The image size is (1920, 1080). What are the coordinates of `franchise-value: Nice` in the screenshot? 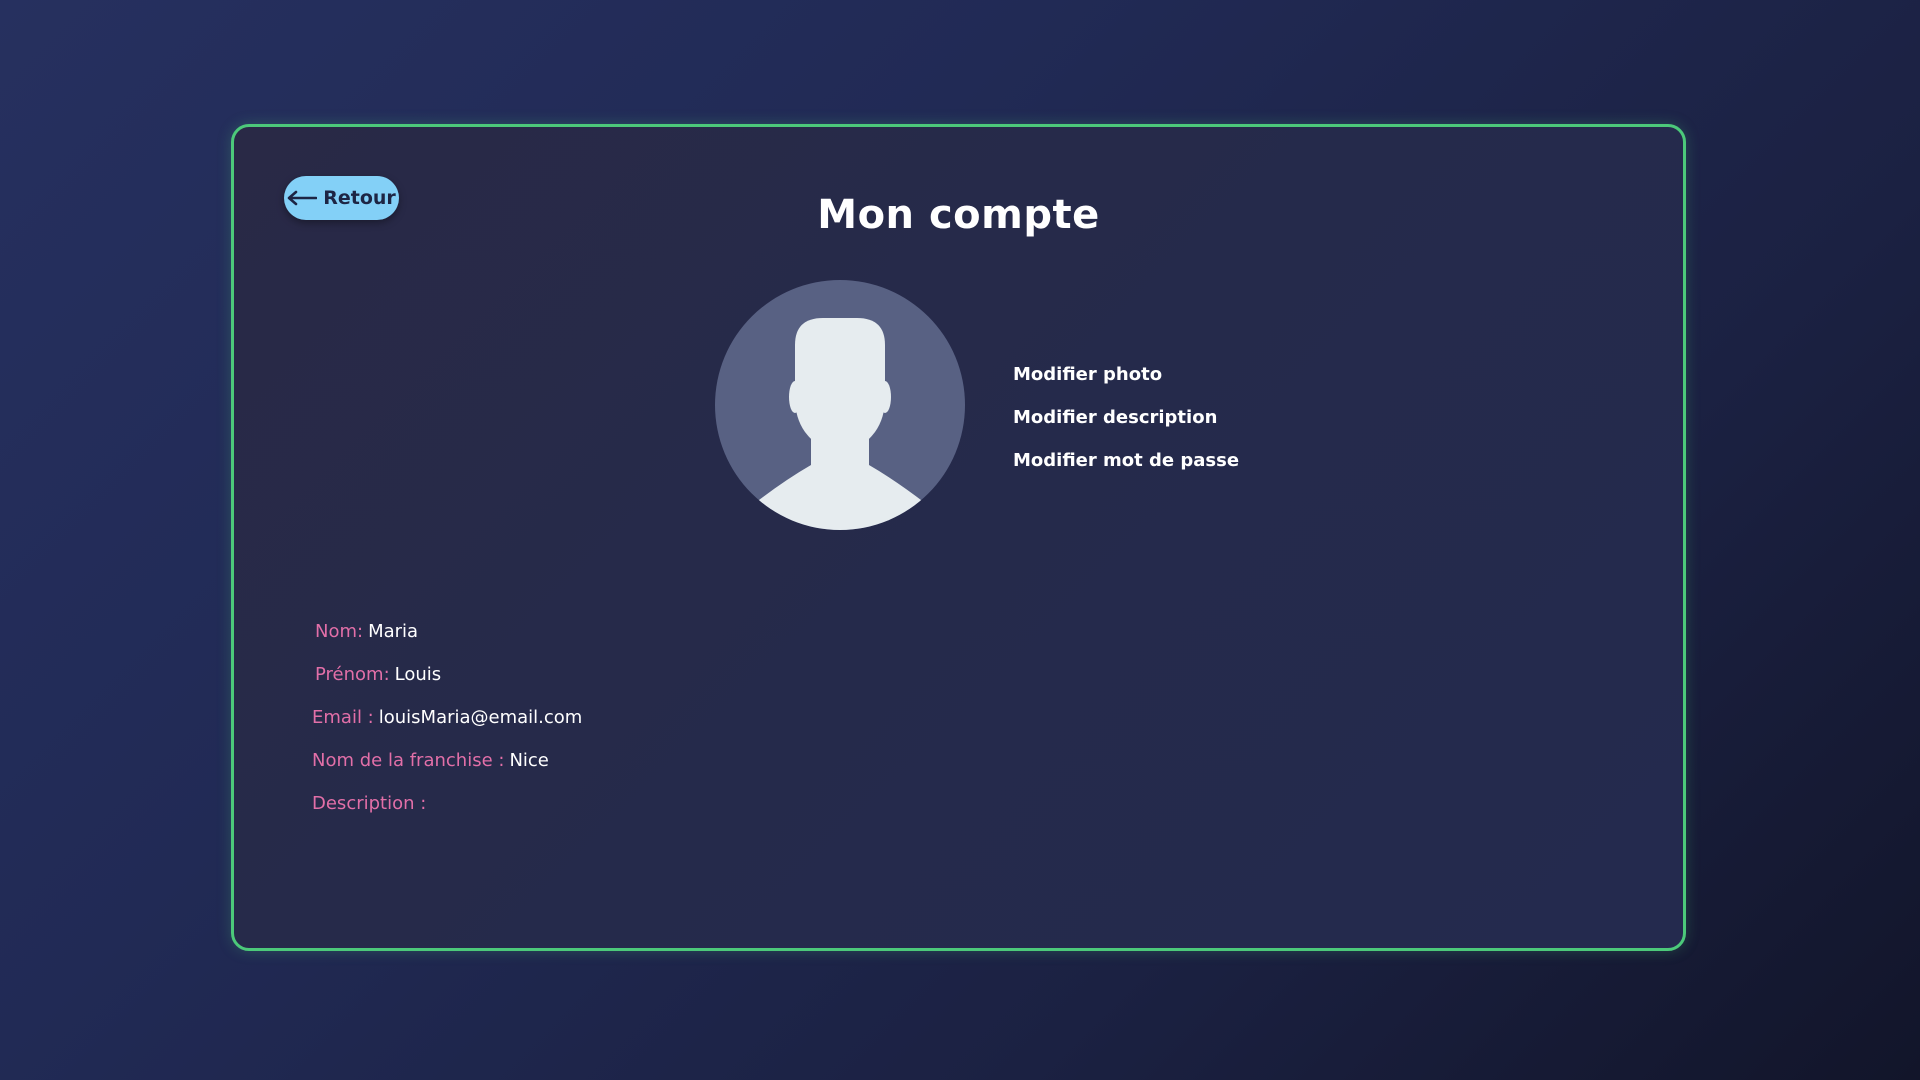 It's located at (529, 760).